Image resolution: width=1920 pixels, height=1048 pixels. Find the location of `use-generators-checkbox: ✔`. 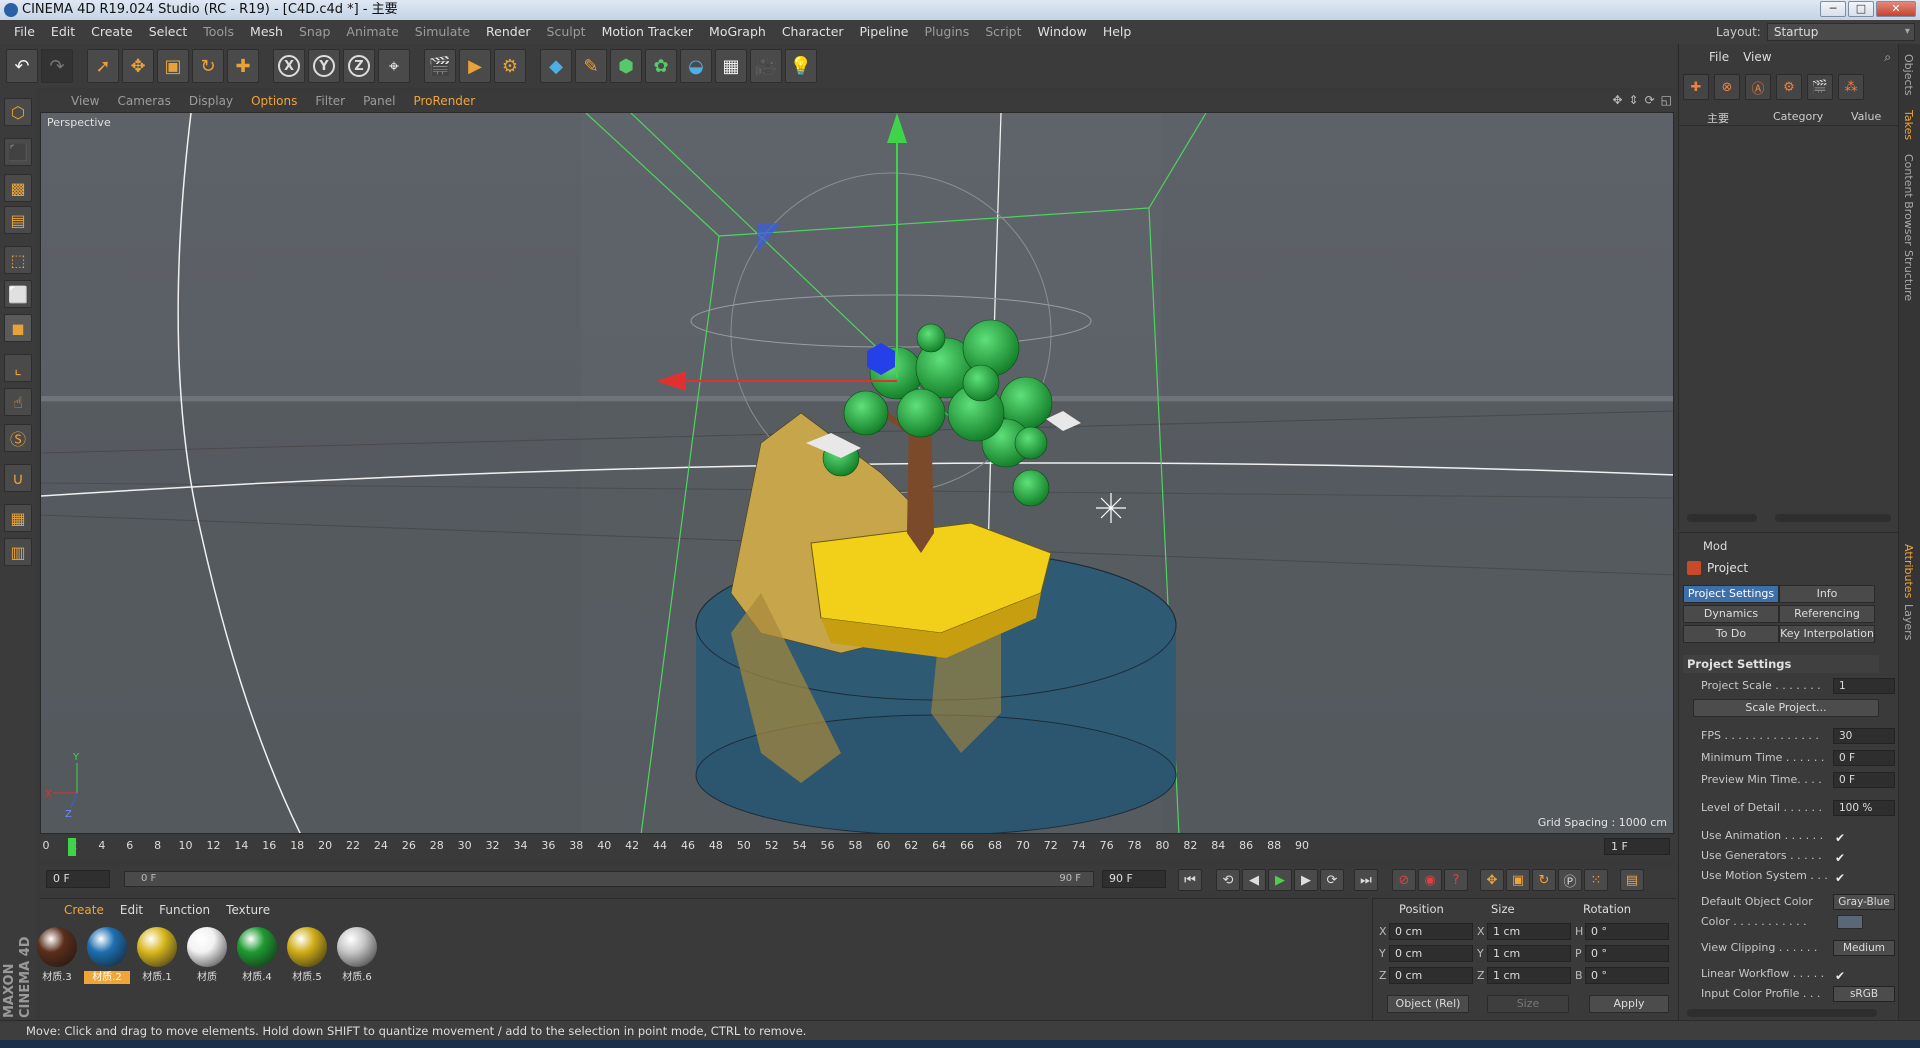

use-generators-checkbox: ✔ is located at coordinates (1840, 858).